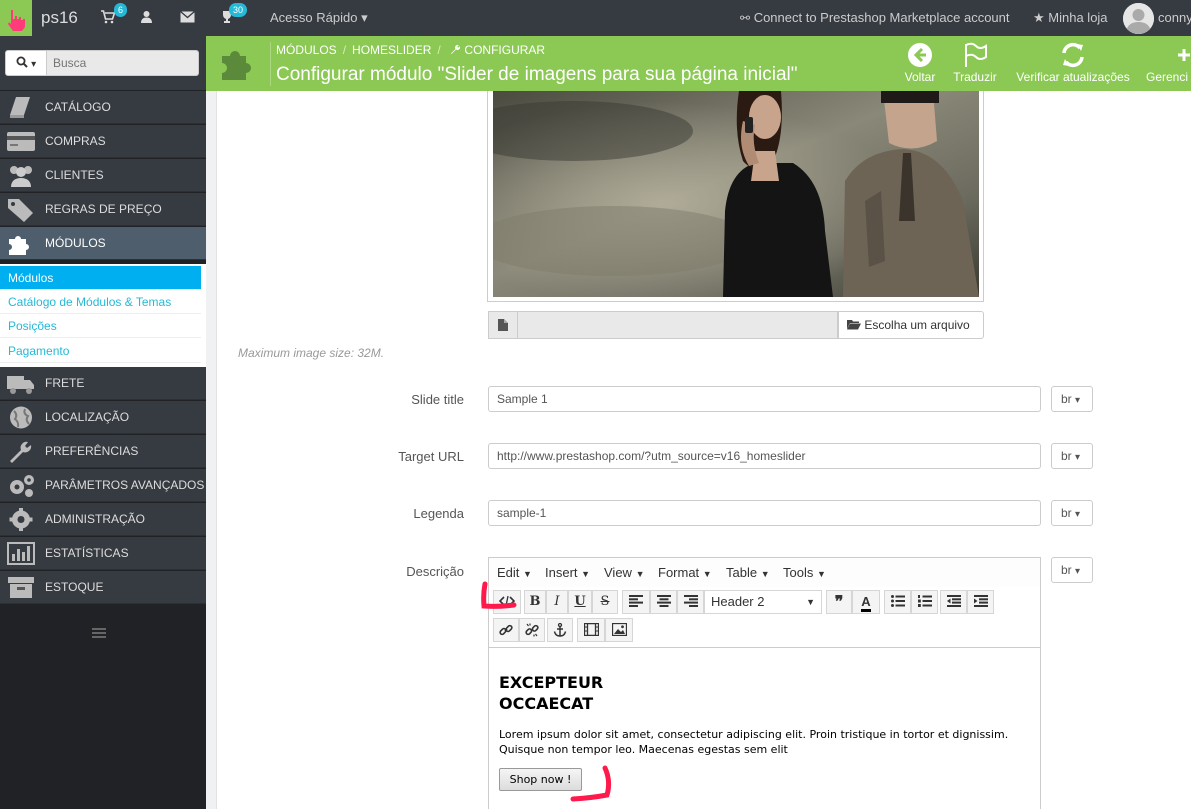 The image size is (1191, 809). What do you see at coordinates (87, 417) in the screenshot?
I see `sidebar-item-label: LOCALIZAÇÃO` at bounding box center [87, 417].